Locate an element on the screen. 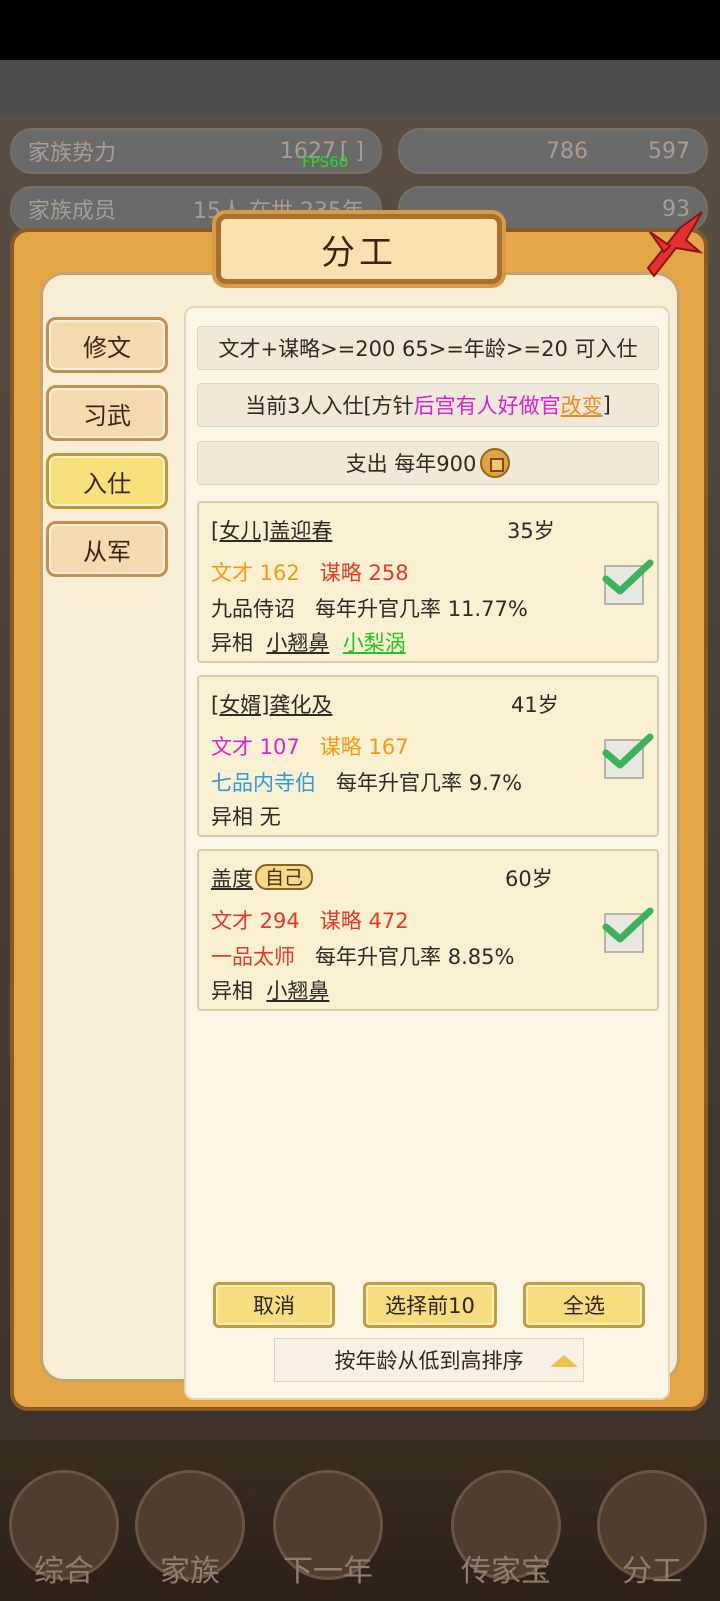 Image resolution: width=720 pixels, height=1601 pixels. copper-value: 597 is located at coordinates (669, 151).